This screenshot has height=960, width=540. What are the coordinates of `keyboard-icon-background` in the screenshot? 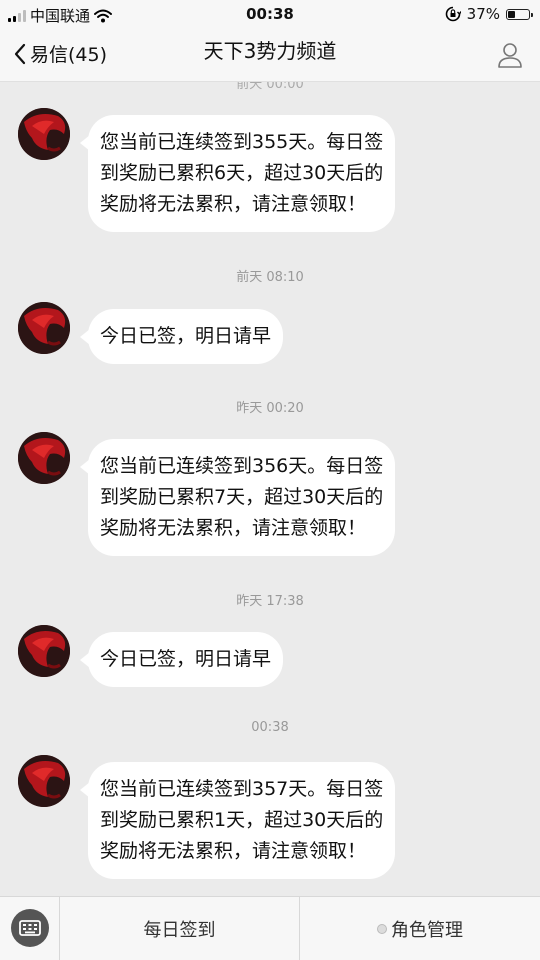 It's located at (30, 928).